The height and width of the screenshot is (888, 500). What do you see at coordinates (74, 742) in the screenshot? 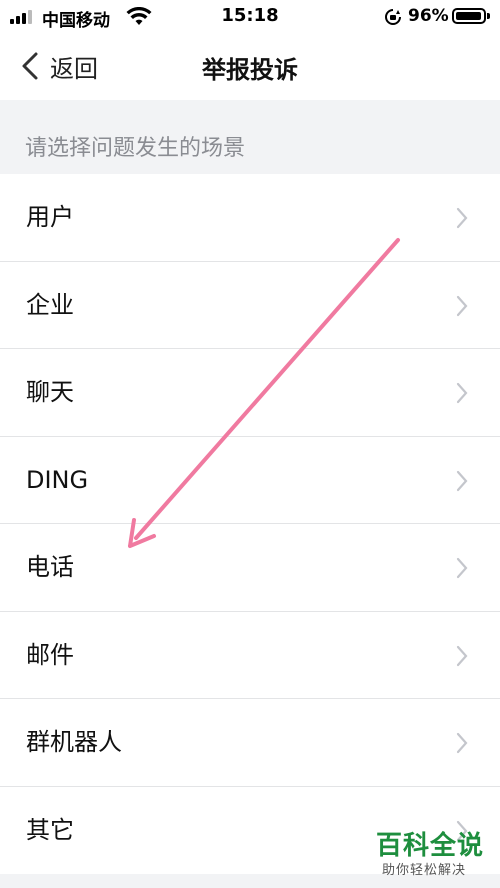
I see `list-item-label: 群机器人` at bounding box center [74, 742].